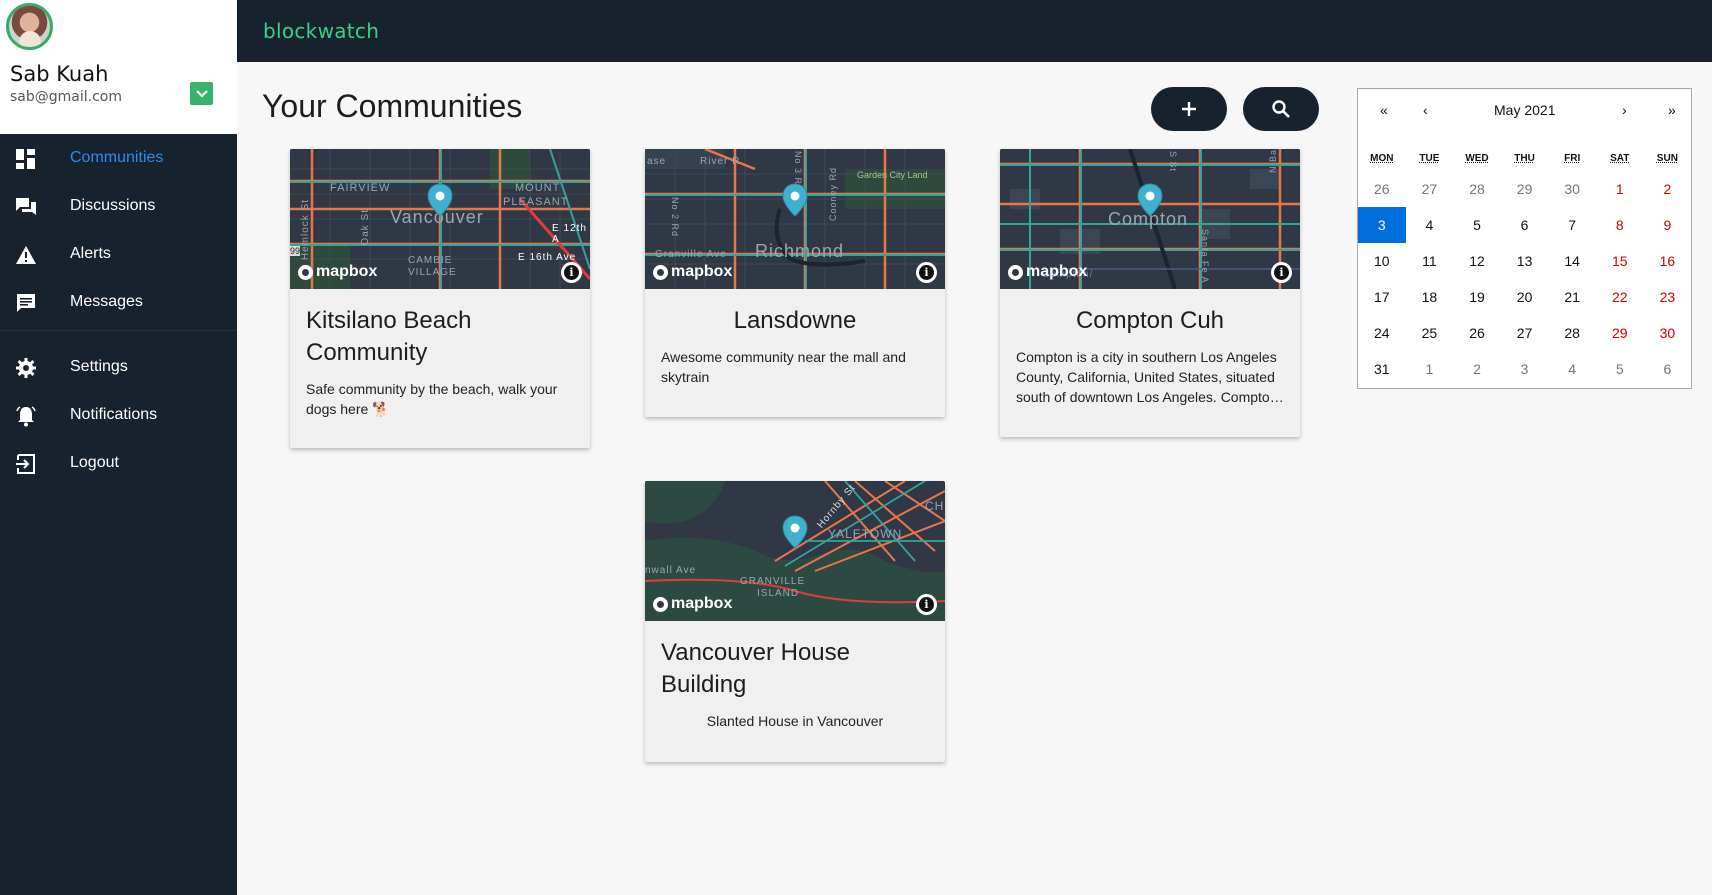 This screenshot has width=1712, height=895. Describe the element at coordinates (1382, 297) in the screenshot. I see `calendar-day: 17` at that location.